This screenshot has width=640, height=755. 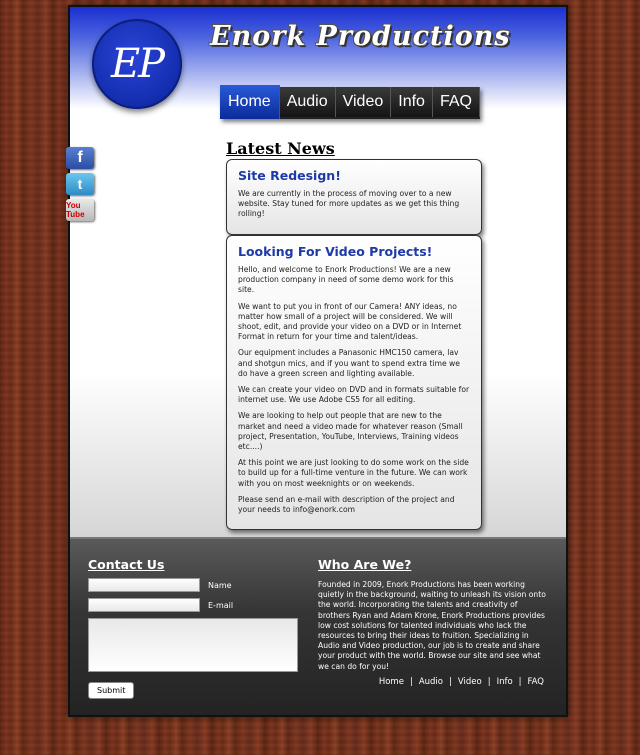 I want to click on nav-video: Video, so click(x=363, y=102).